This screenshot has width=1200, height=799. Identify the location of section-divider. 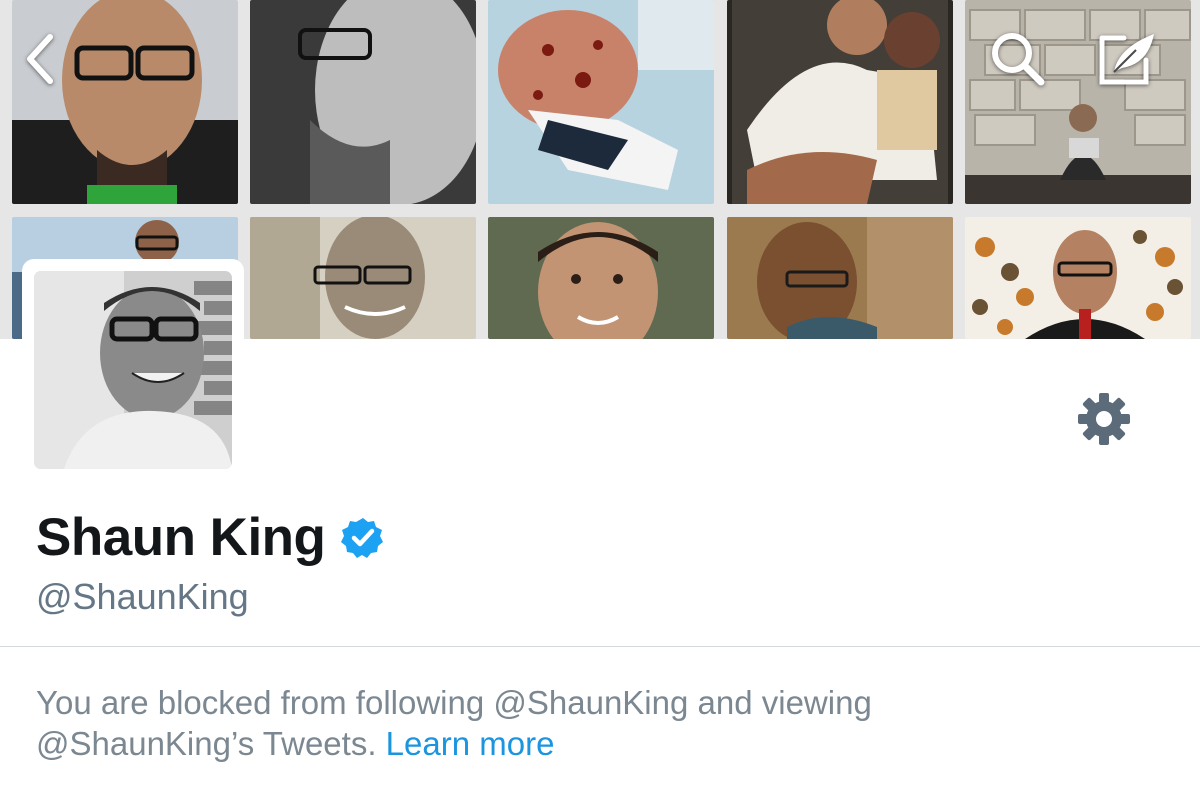
(600, 646).